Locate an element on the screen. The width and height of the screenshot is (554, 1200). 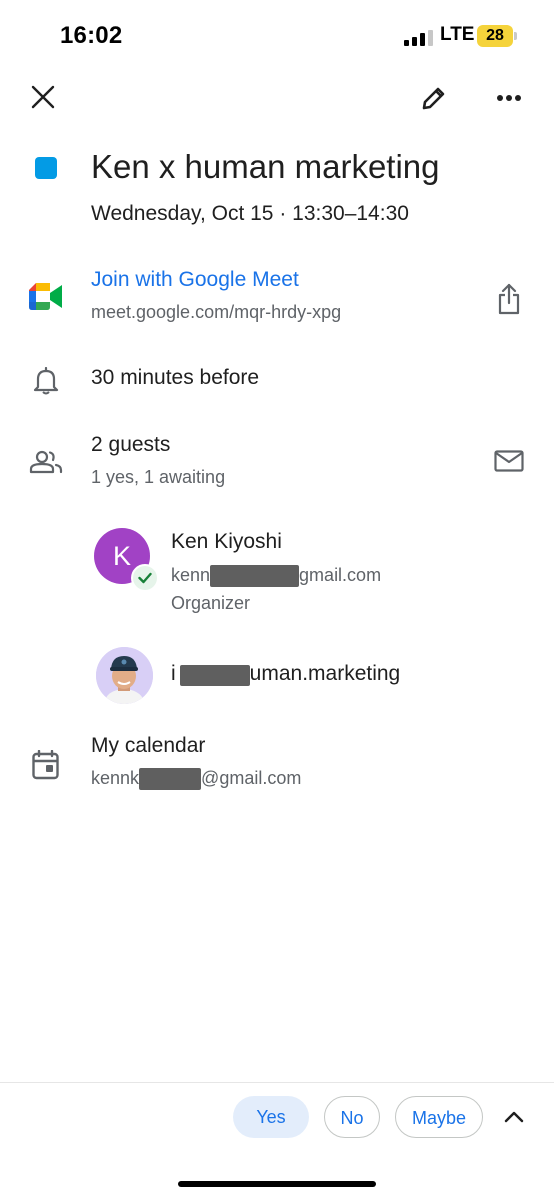
calendar-icon is located at coordinates (45, 765).